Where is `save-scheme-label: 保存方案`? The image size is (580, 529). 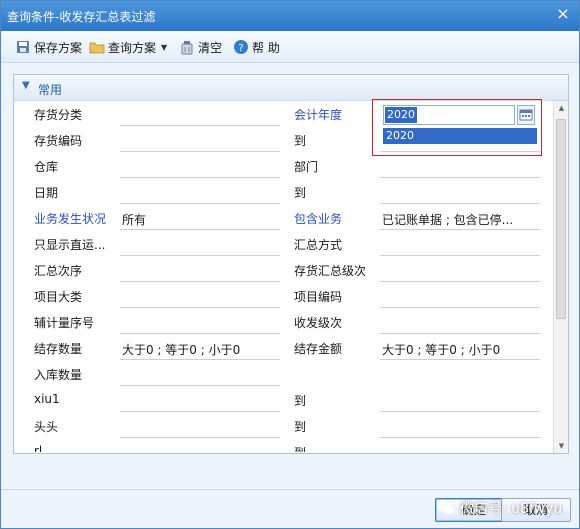 save-scheme-label: 保存方案 is located at coordinates (58, 47).